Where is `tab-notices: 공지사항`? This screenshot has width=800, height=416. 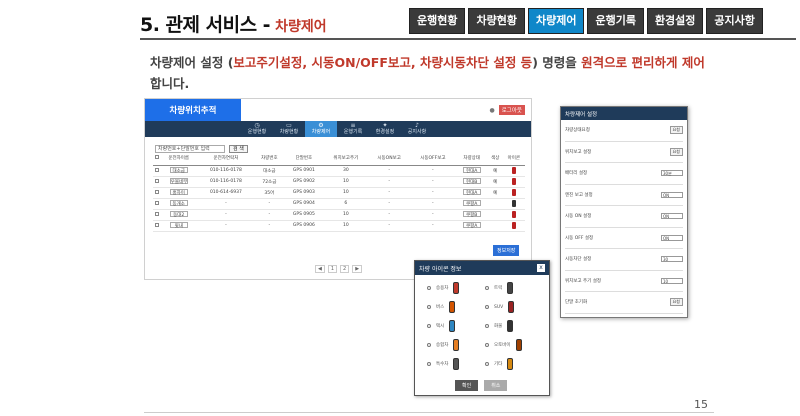
tab-notices: 공지사항 is located at coordinates (734, 21).